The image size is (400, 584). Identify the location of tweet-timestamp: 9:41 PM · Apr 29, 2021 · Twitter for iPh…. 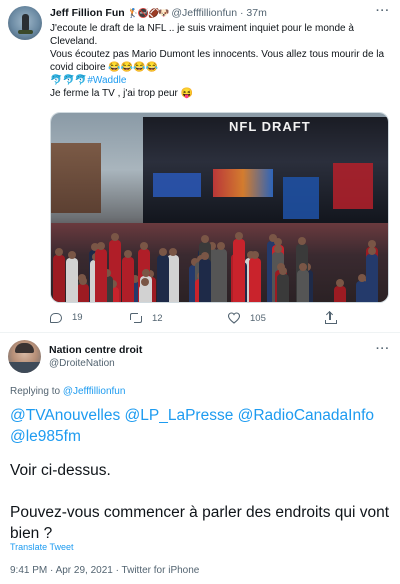
(104, 570).